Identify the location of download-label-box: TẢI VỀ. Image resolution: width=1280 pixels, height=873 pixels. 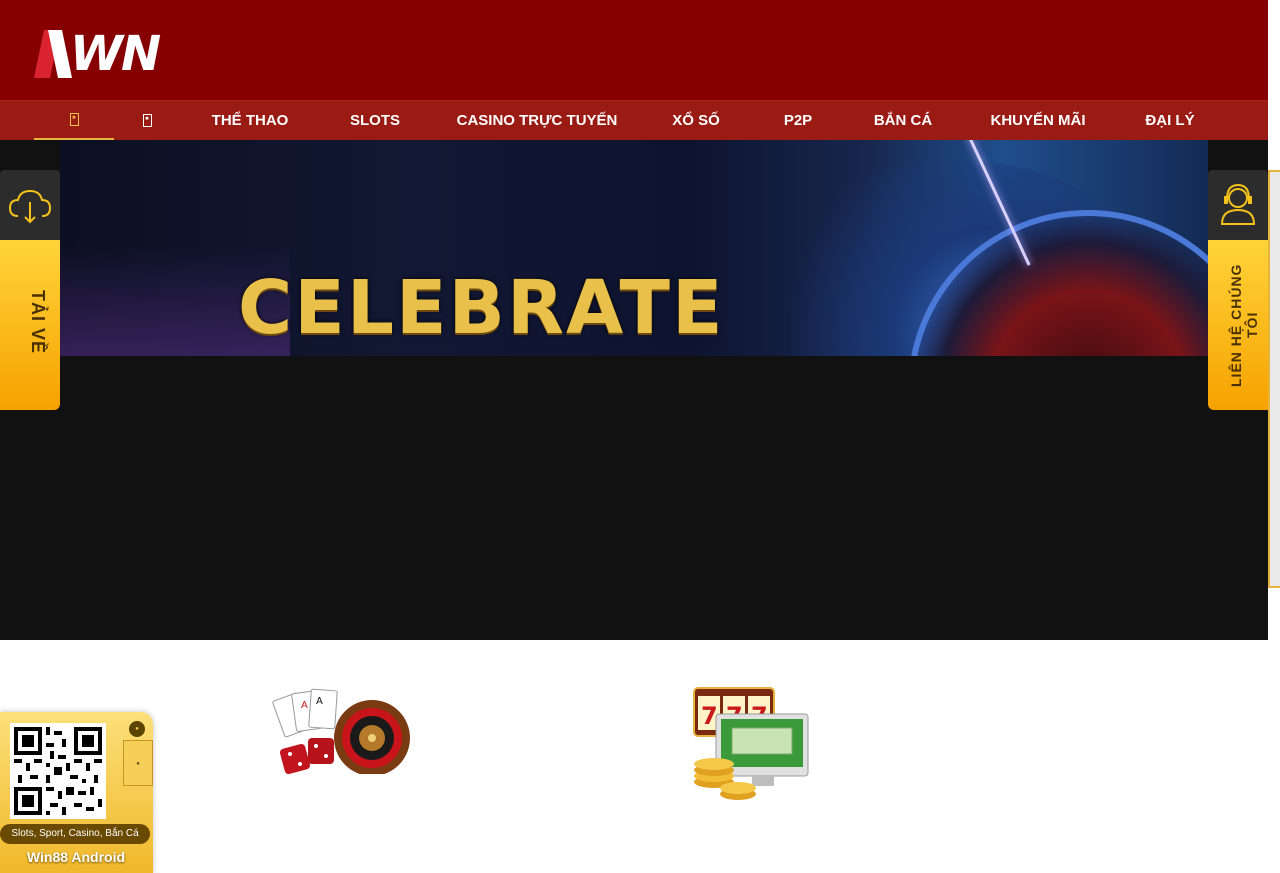
(30, 325).